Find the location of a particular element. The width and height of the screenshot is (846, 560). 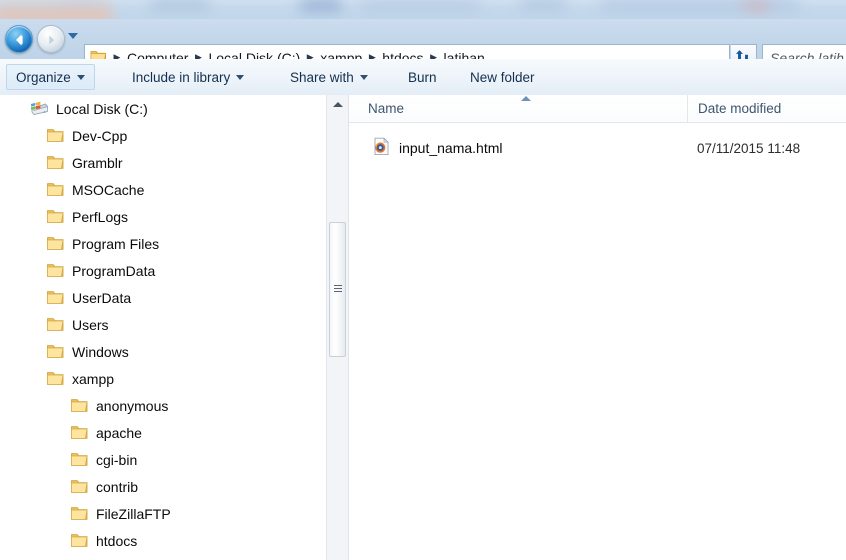

tree-item-label: Windows is located at coordinates (100, 351).